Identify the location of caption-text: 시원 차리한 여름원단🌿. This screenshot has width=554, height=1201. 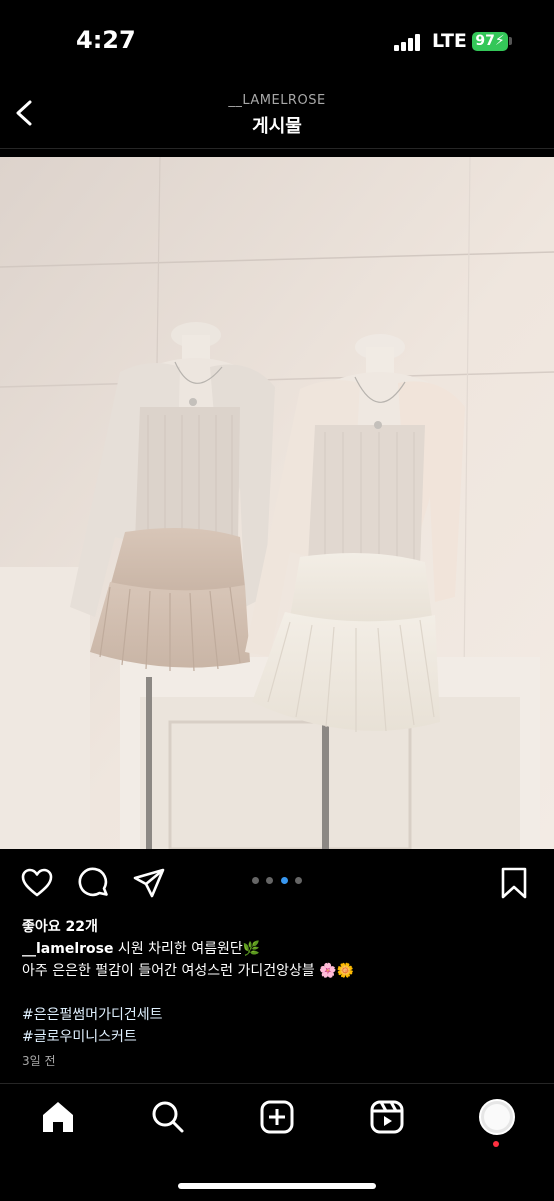
(187, 949).